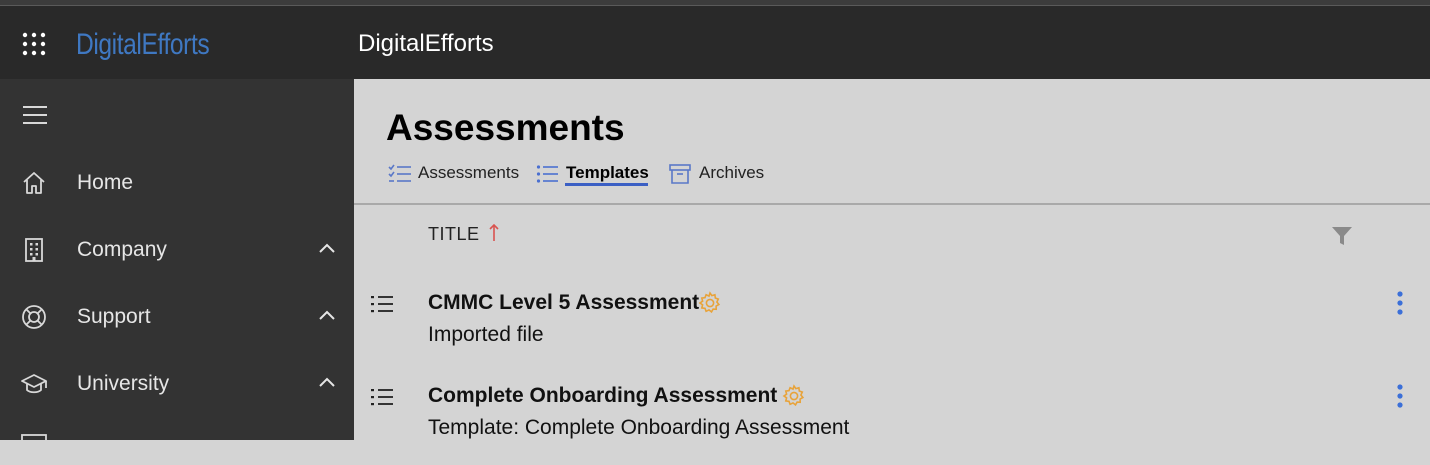  I want to click on filter-icon, so click(1342, 236).